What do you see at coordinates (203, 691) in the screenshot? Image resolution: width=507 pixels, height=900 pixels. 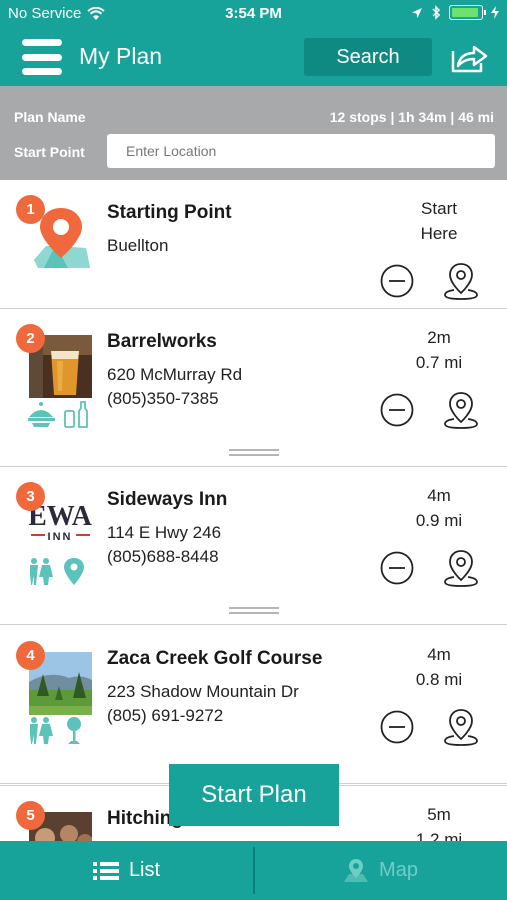 I see `stop-address: 223 Shadow Mountain Dr` at bounding box center [203, 691].